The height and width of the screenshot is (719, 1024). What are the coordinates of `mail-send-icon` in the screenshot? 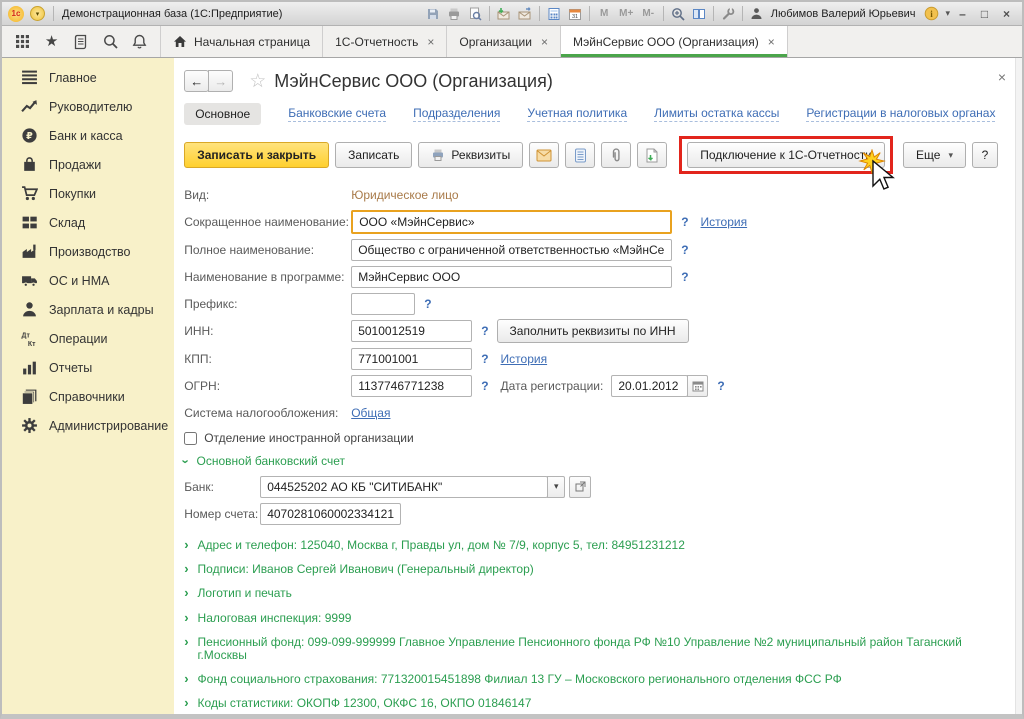 It's located at (525, 13).